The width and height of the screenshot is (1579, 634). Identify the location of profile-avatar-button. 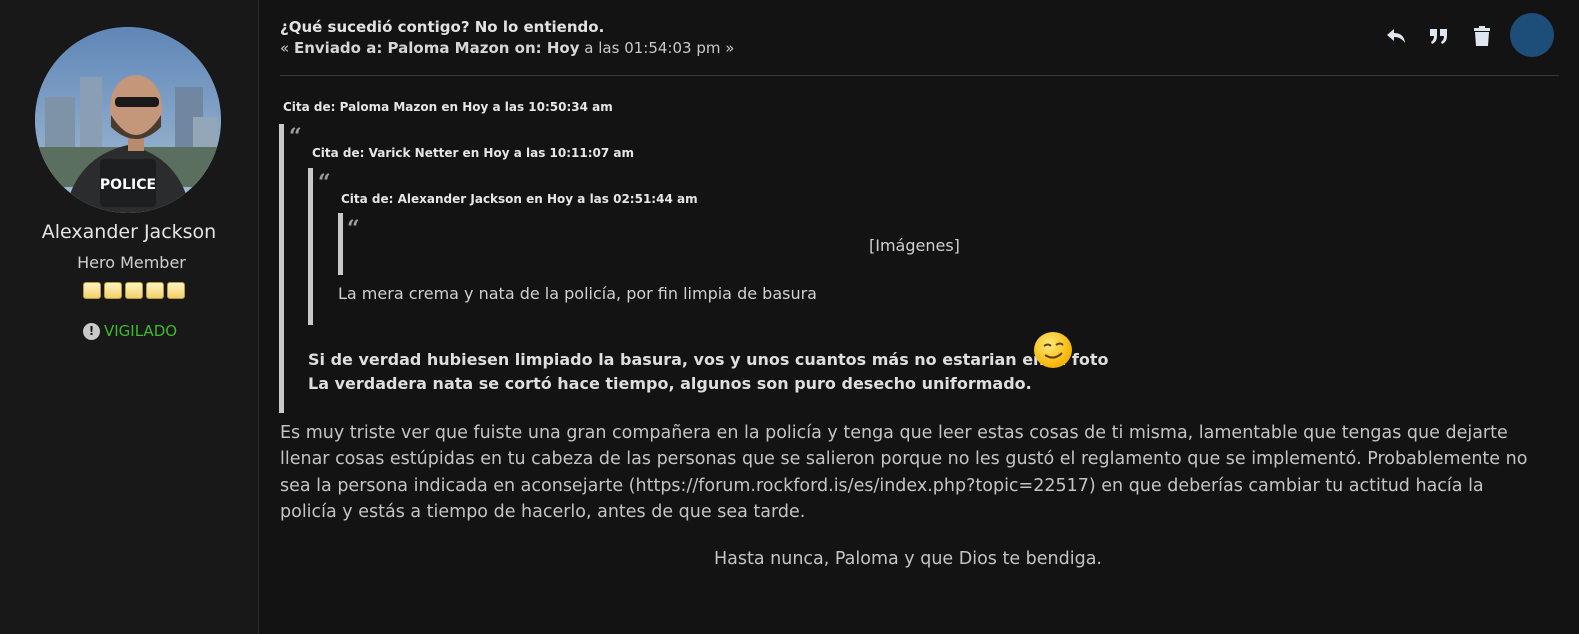
(1532, 35).